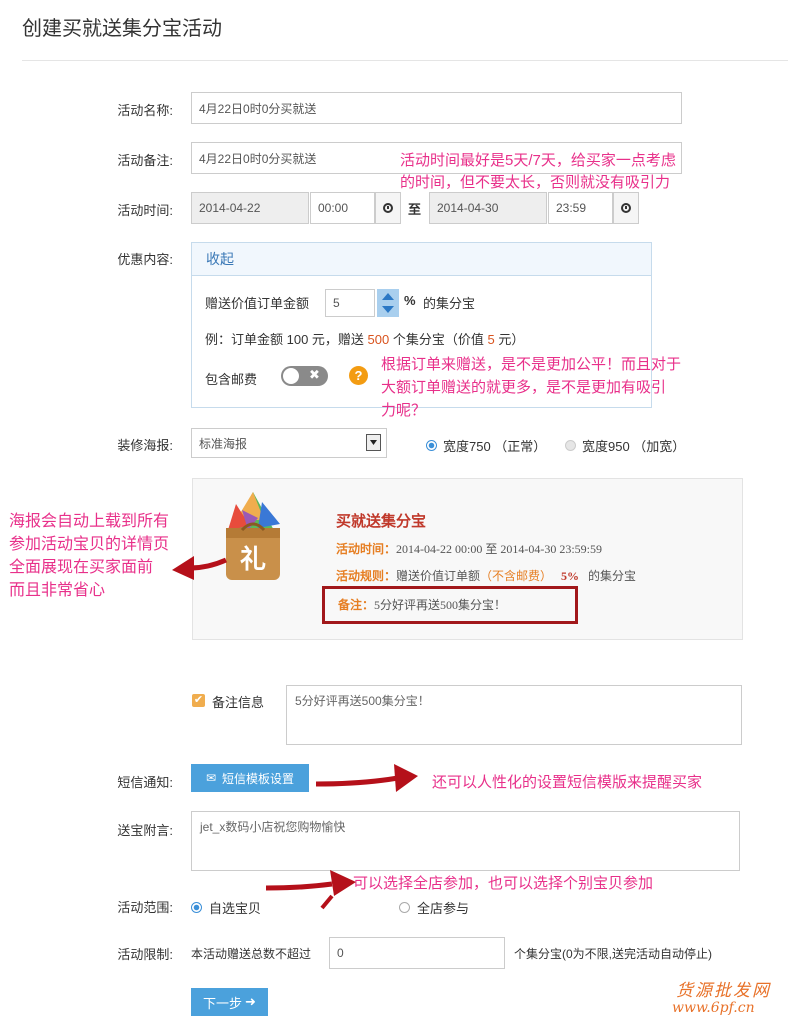 The height and width of the screenshot is (1031, 789). Describe the element at coordinates (211, 778) in the screenshot. I see `envelope-icon: ✉` at that location.